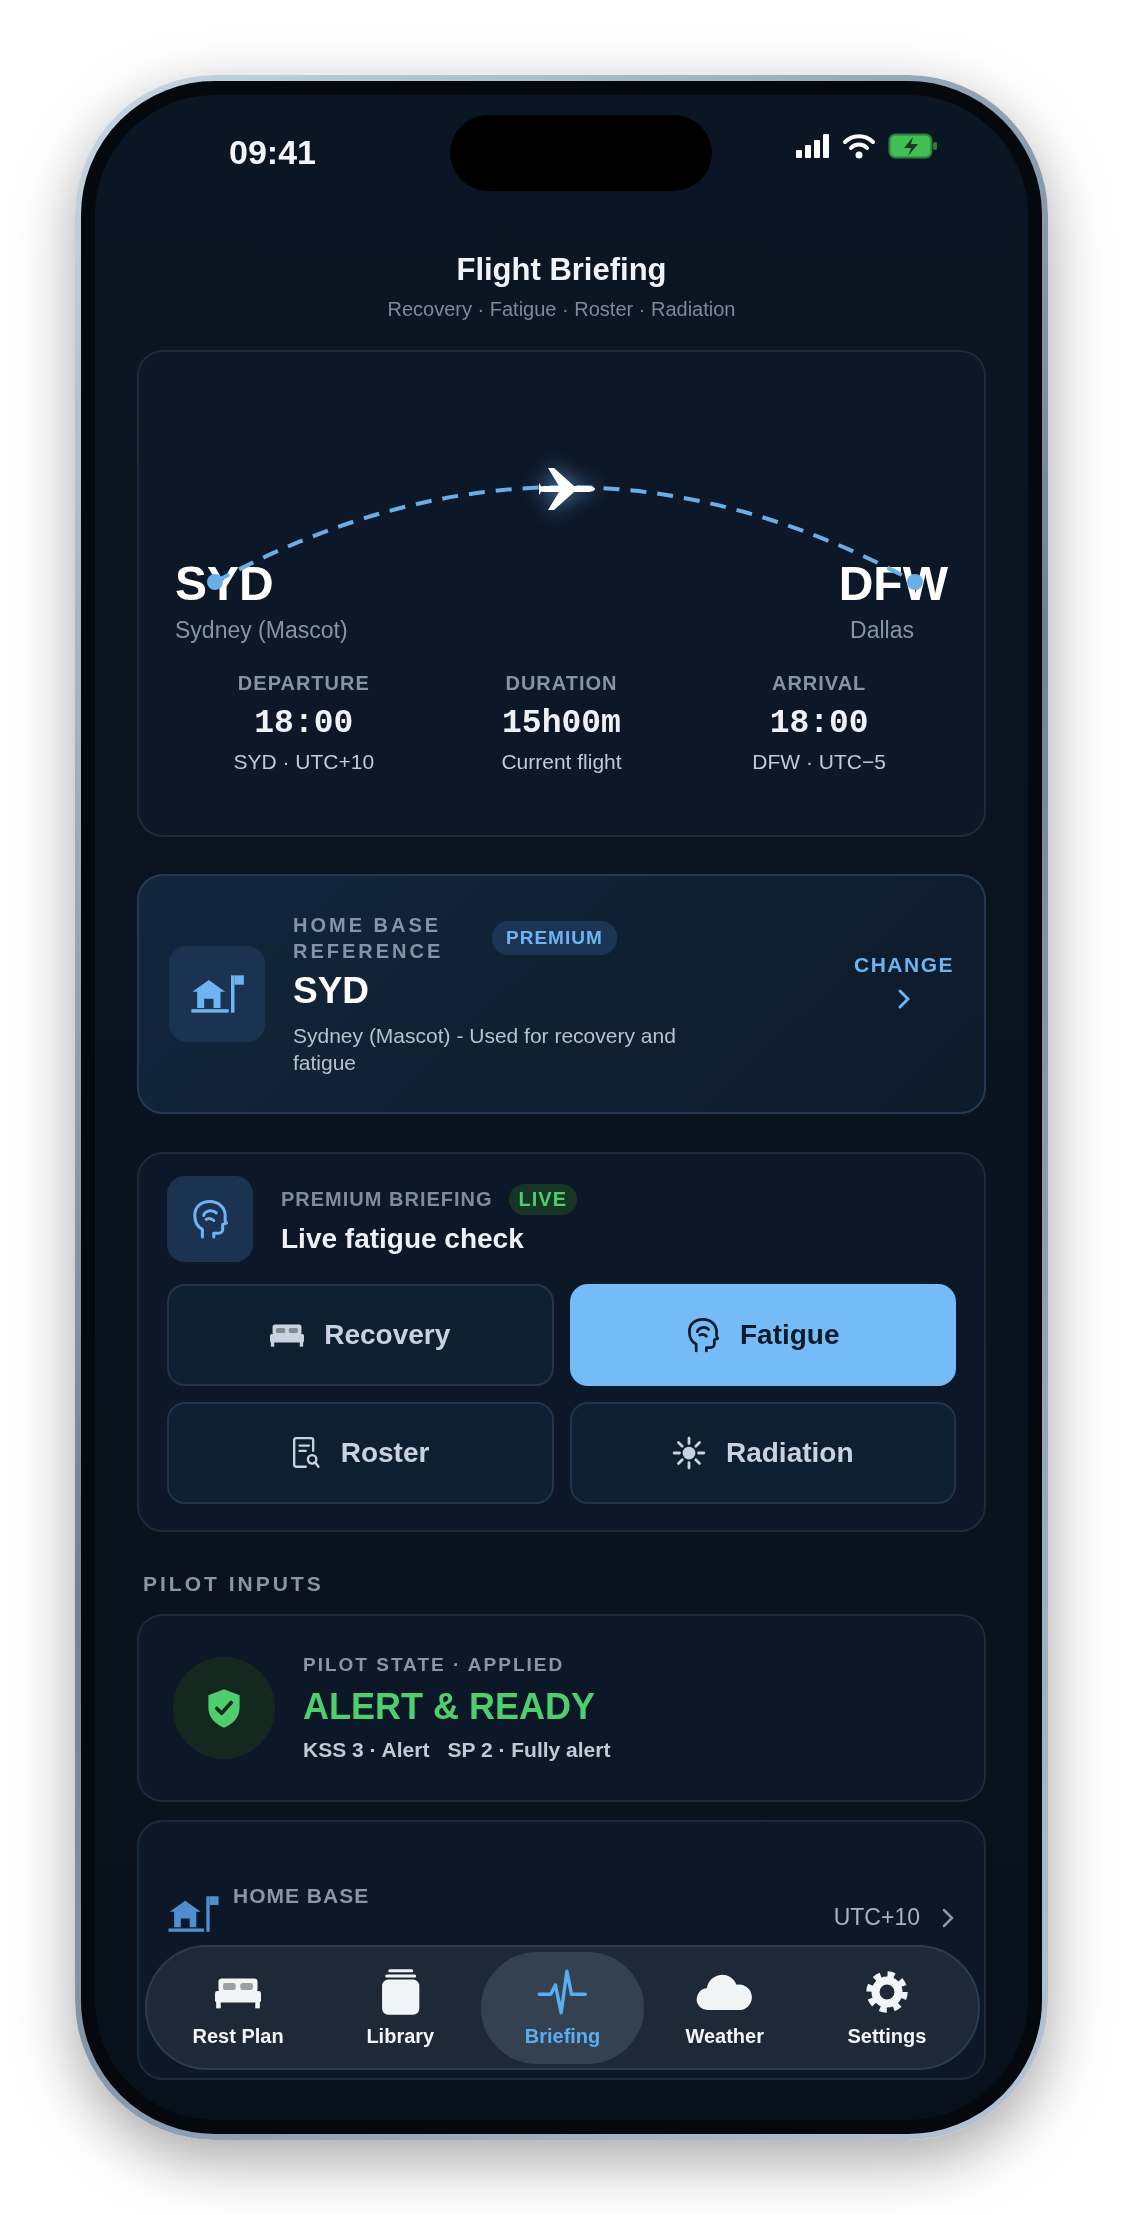 The width and height of the screenshot is (1124, 2215). Describe the element at coordinates (542, 1199) in the screenshot. I see `live-badge: LIVE` at that location.